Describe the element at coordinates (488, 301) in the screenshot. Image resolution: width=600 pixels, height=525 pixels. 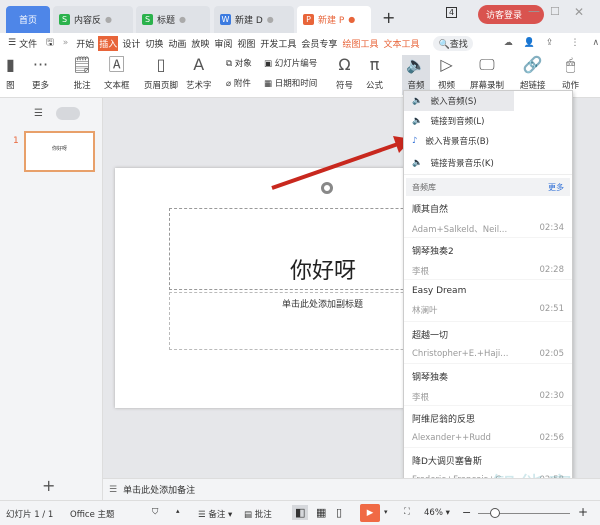
I see `song-item: Easy Dream 林澜叶 02:51` at that location.